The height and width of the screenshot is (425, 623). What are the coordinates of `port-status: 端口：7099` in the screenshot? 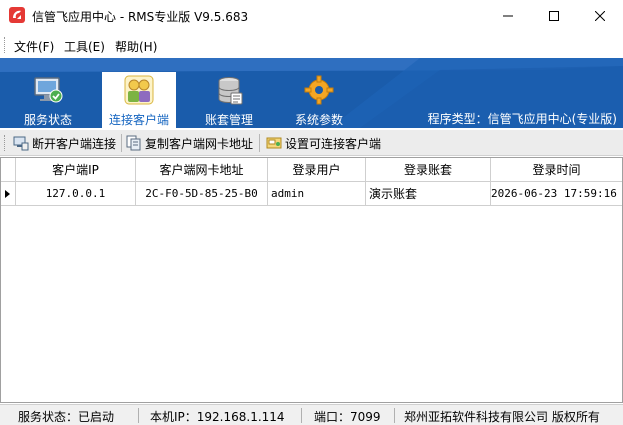 It's located at (347, 417).